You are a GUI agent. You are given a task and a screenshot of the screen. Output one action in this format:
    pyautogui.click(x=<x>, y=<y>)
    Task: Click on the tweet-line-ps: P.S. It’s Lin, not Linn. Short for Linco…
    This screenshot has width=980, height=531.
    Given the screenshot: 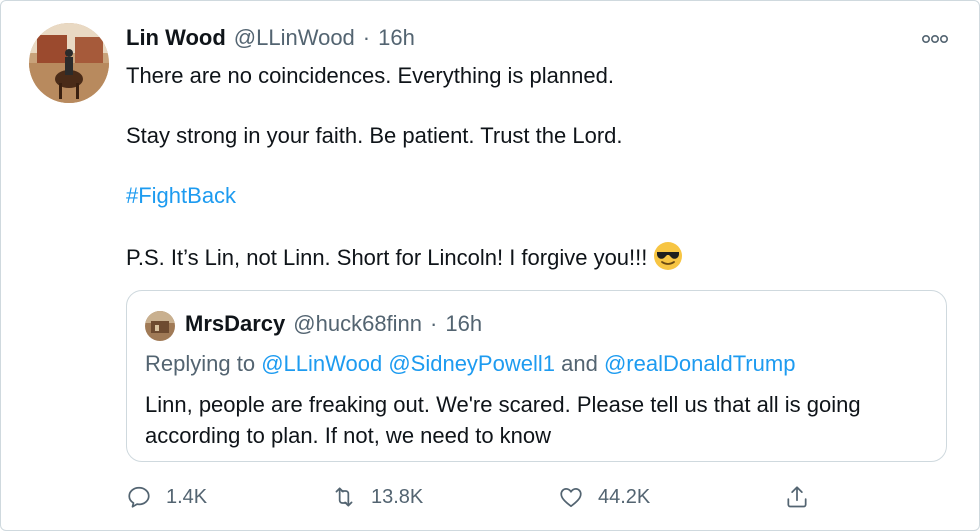 What is the action you would take?
    pyautogui.click(x=404, y=257)
    